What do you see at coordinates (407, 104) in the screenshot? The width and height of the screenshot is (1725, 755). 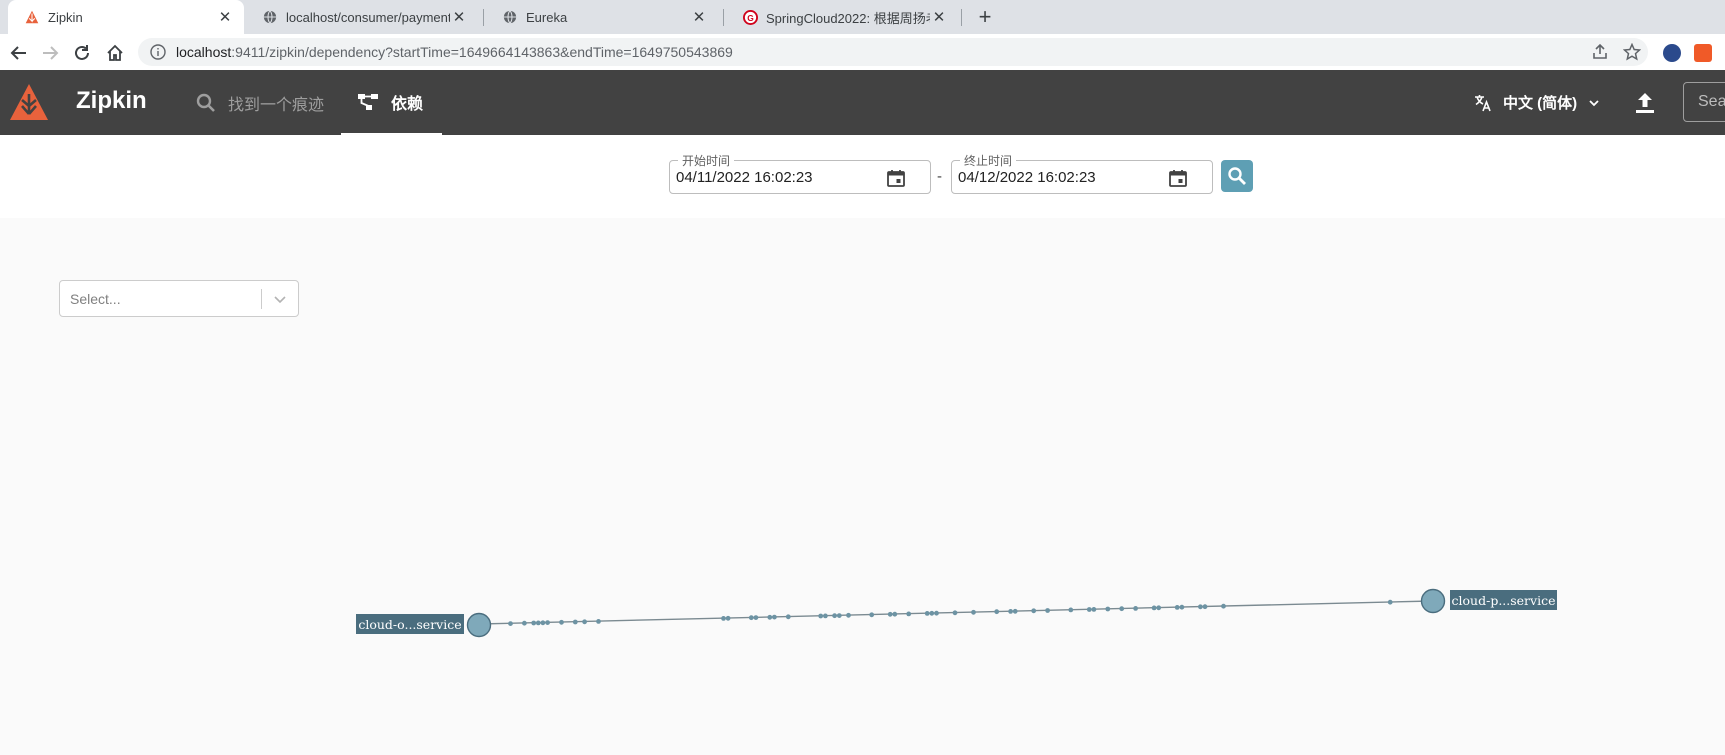 I see `nav-dependencies-label: 依赖` at bounding box center [407, 104].